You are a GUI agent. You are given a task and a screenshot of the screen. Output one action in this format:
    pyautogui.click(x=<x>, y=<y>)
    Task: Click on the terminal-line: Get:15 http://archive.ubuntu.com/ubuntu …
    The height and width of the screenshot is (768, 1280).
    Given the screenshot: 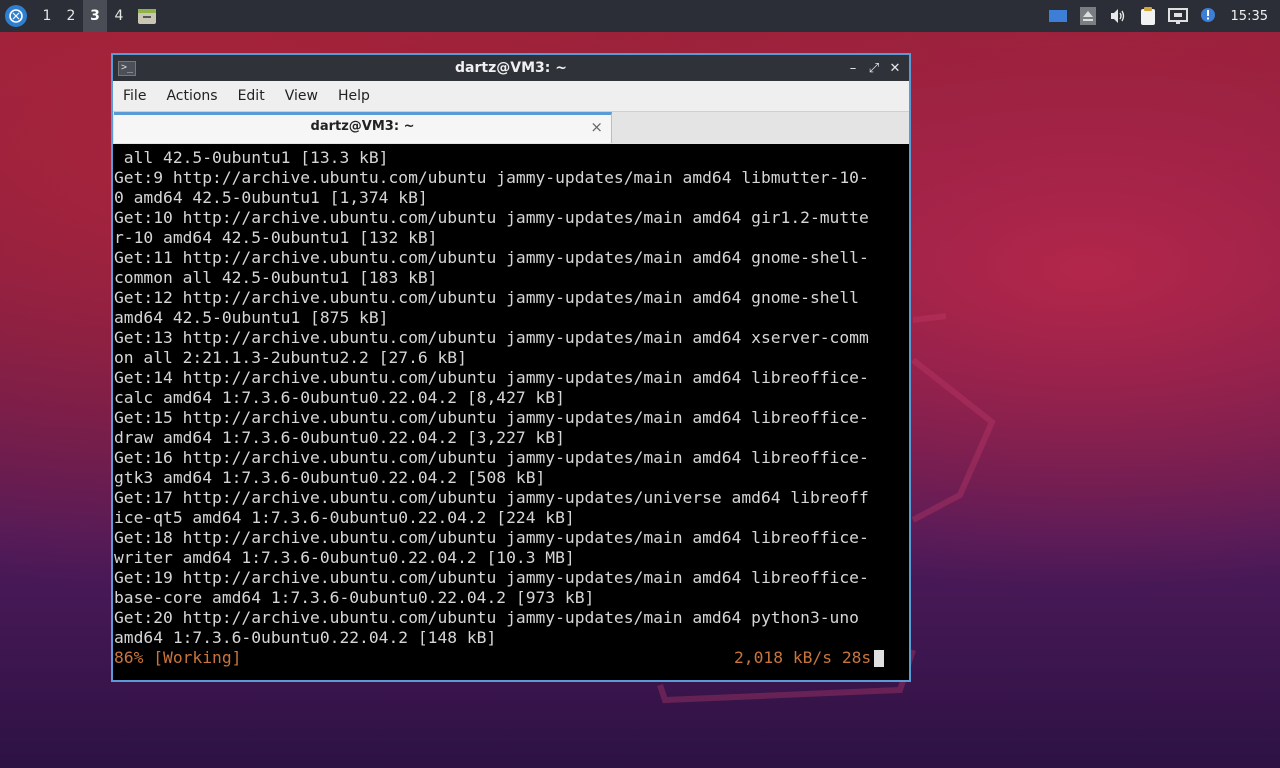 What is the action you would take?
    pyautogui.click(x=491, y=417)
    